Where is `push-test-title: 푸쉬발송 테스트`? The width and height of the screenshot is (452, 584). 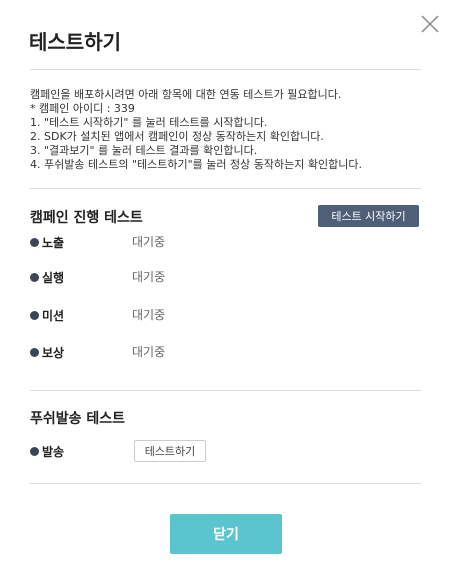
push-test-title: 푸쉬발송 테스트 is located at coordinates (78, 419).